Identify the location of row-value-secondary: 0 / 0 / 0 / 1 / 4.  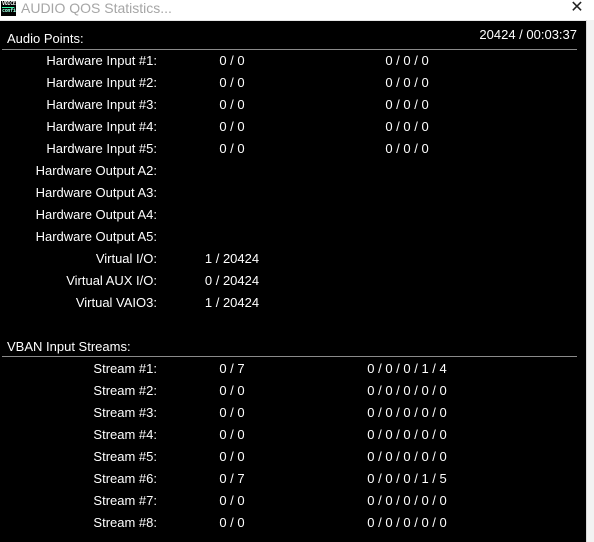
(407, 368).